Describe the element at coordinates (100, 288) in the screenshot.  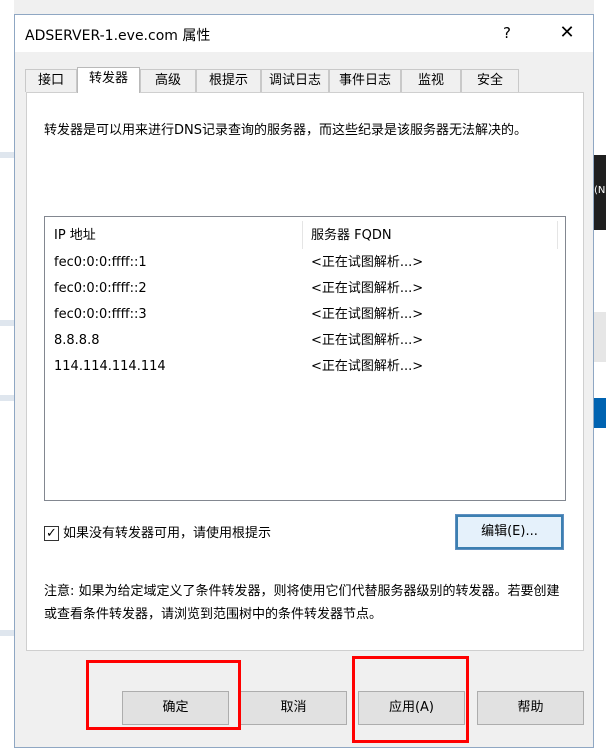
I see `ip-cell: fec0:0:0:ffff::2` at that location.